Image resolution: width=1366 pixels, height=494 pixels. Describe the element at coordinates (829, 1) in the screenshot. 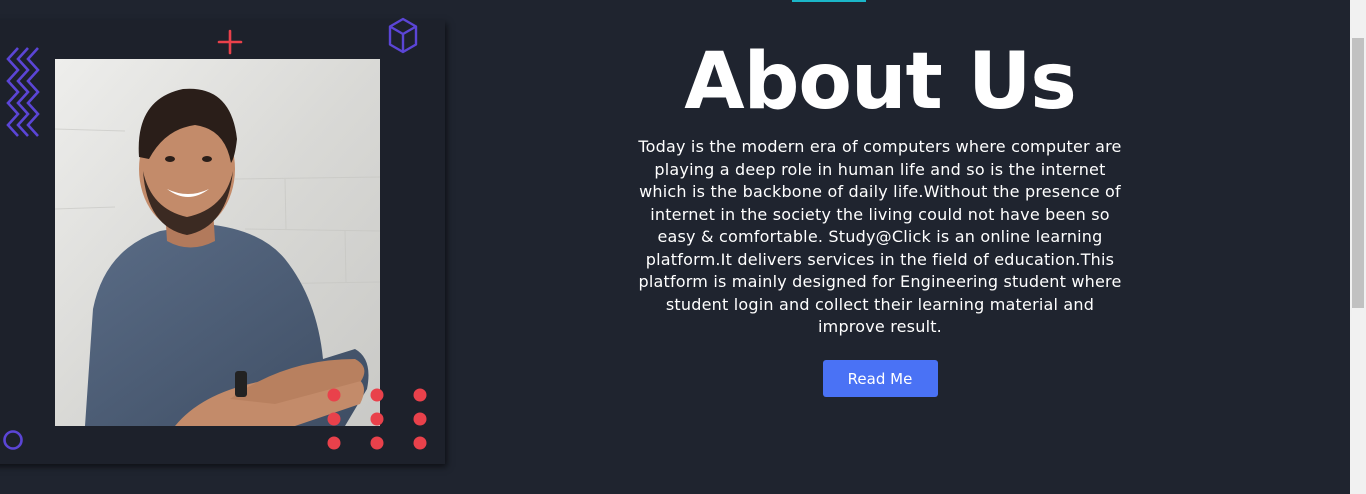

I see `top-accent-line` at that location.